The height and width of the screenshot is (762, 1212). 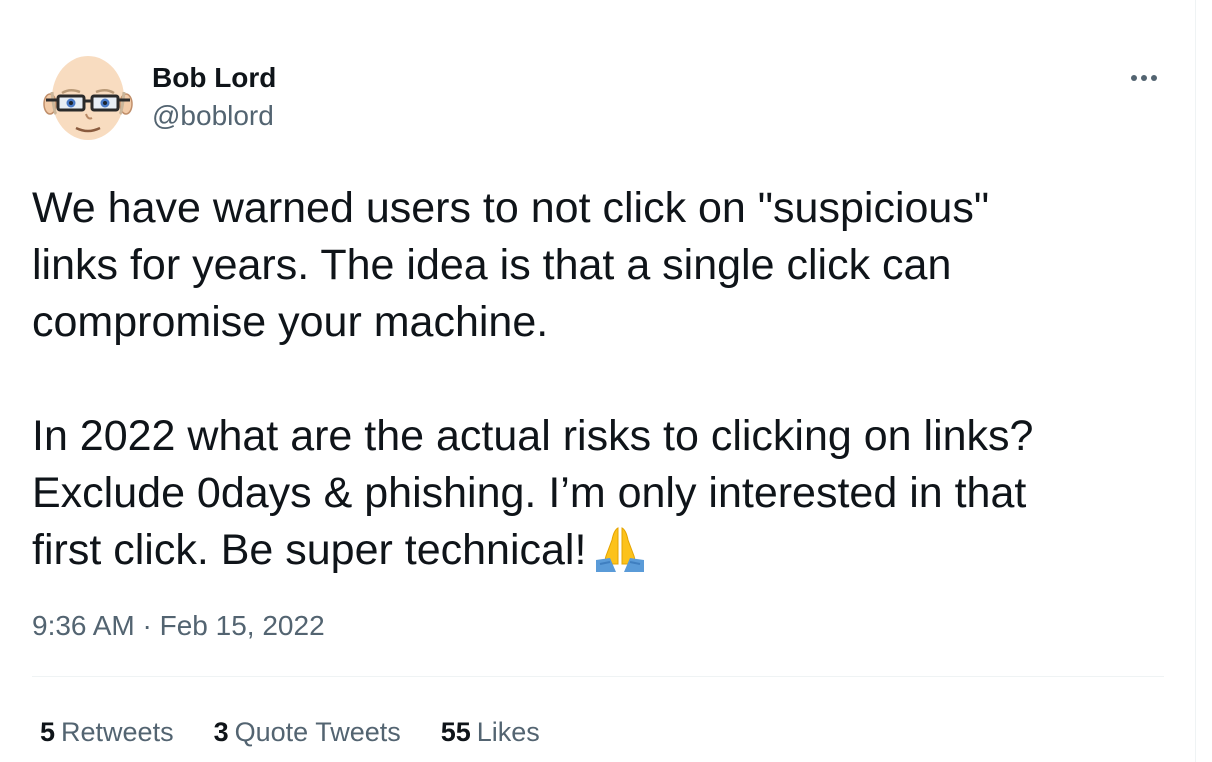 I want to click on folded-hands-icon, so click(x=620, y=556).